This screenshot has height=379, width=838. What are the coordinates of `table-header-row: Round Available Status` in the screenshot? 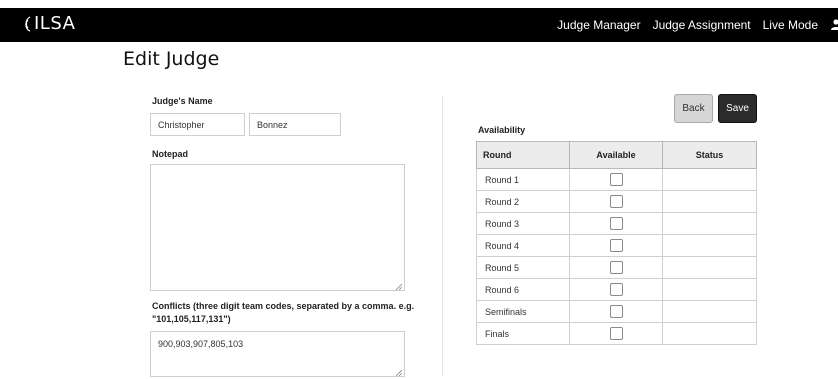 It's located at (616, 155).